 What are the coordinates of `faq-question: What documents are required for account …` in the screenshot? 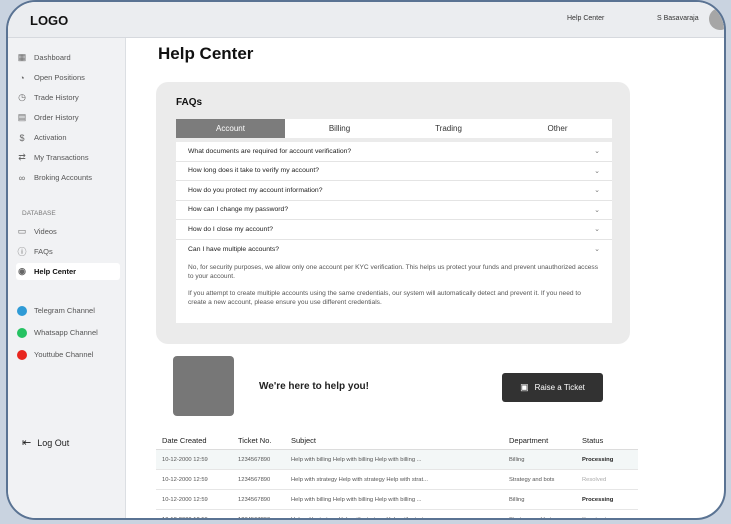 It's located at (394, 152).